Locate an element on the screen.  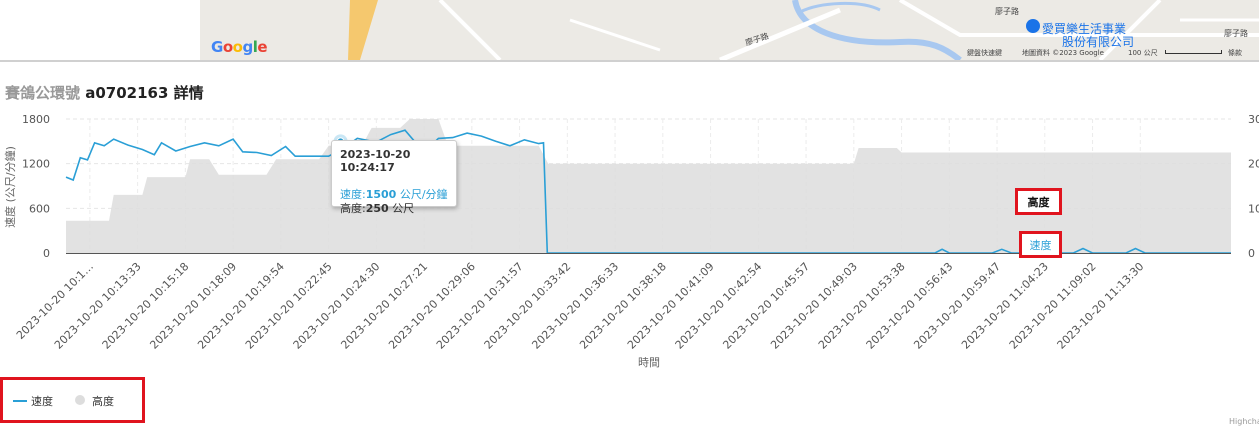
speed-series-label-text: 速度 is located at coordinates (1040, 245).